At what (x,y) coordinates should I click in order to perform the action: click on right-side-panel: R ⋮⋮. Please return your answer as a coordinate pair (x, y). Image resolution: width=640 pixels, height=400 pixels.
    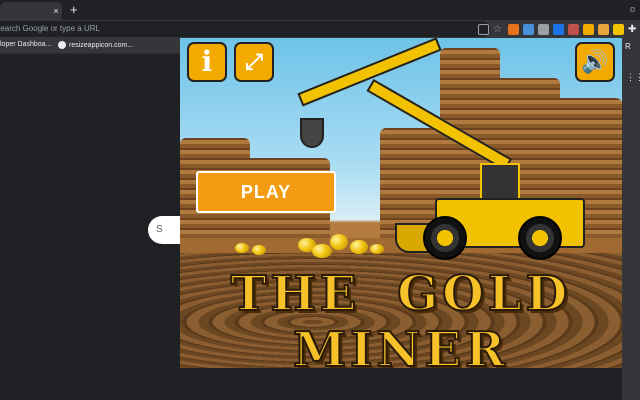
    Looking at the image, I should click on (631, 219).